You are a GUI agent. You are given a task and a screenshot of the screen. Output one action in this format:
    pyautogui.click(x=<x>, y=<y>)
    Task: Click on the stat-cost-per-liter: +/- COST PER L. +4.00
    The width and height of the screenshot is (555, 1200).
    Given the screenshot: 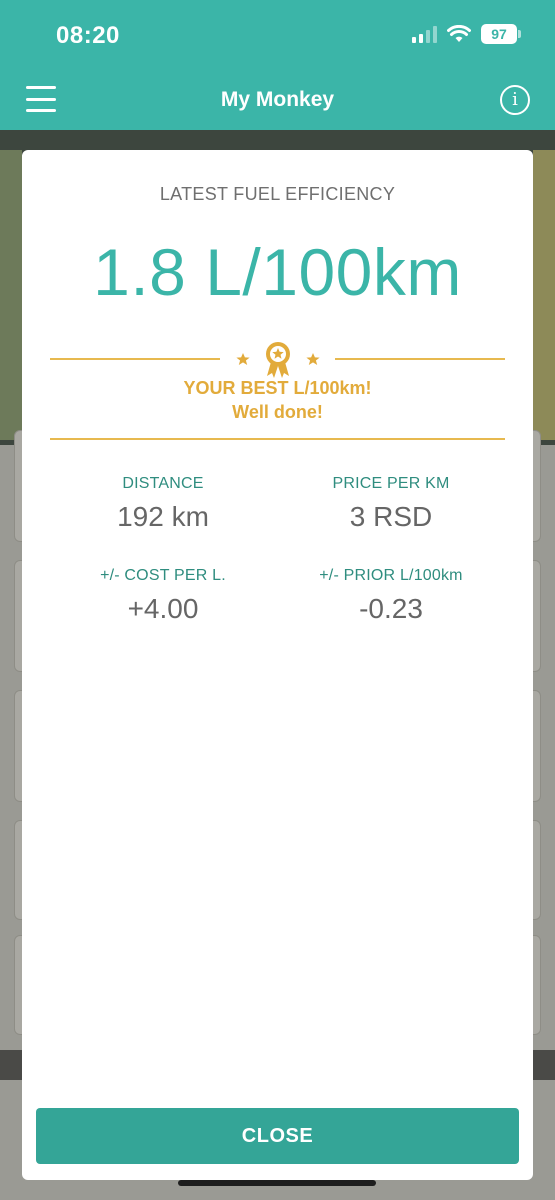 What is the action you would take?
    pyautogui.click(x=163, y=596)
    